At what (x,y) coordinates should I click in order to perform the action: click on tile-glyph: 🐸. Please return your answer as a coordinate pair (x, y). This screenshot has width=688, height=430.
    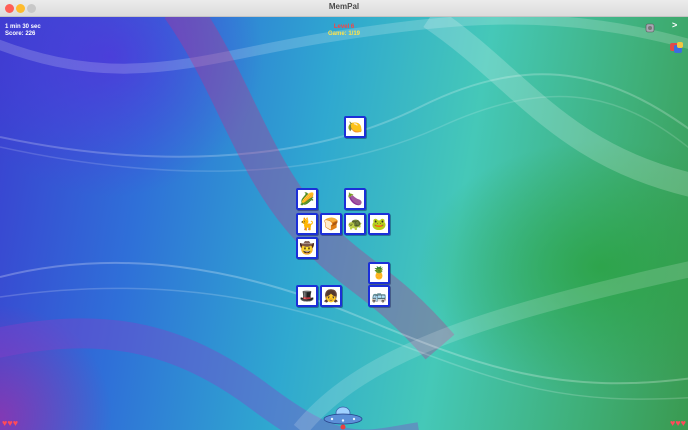
    Looking at the image, I should click on (379, 224).